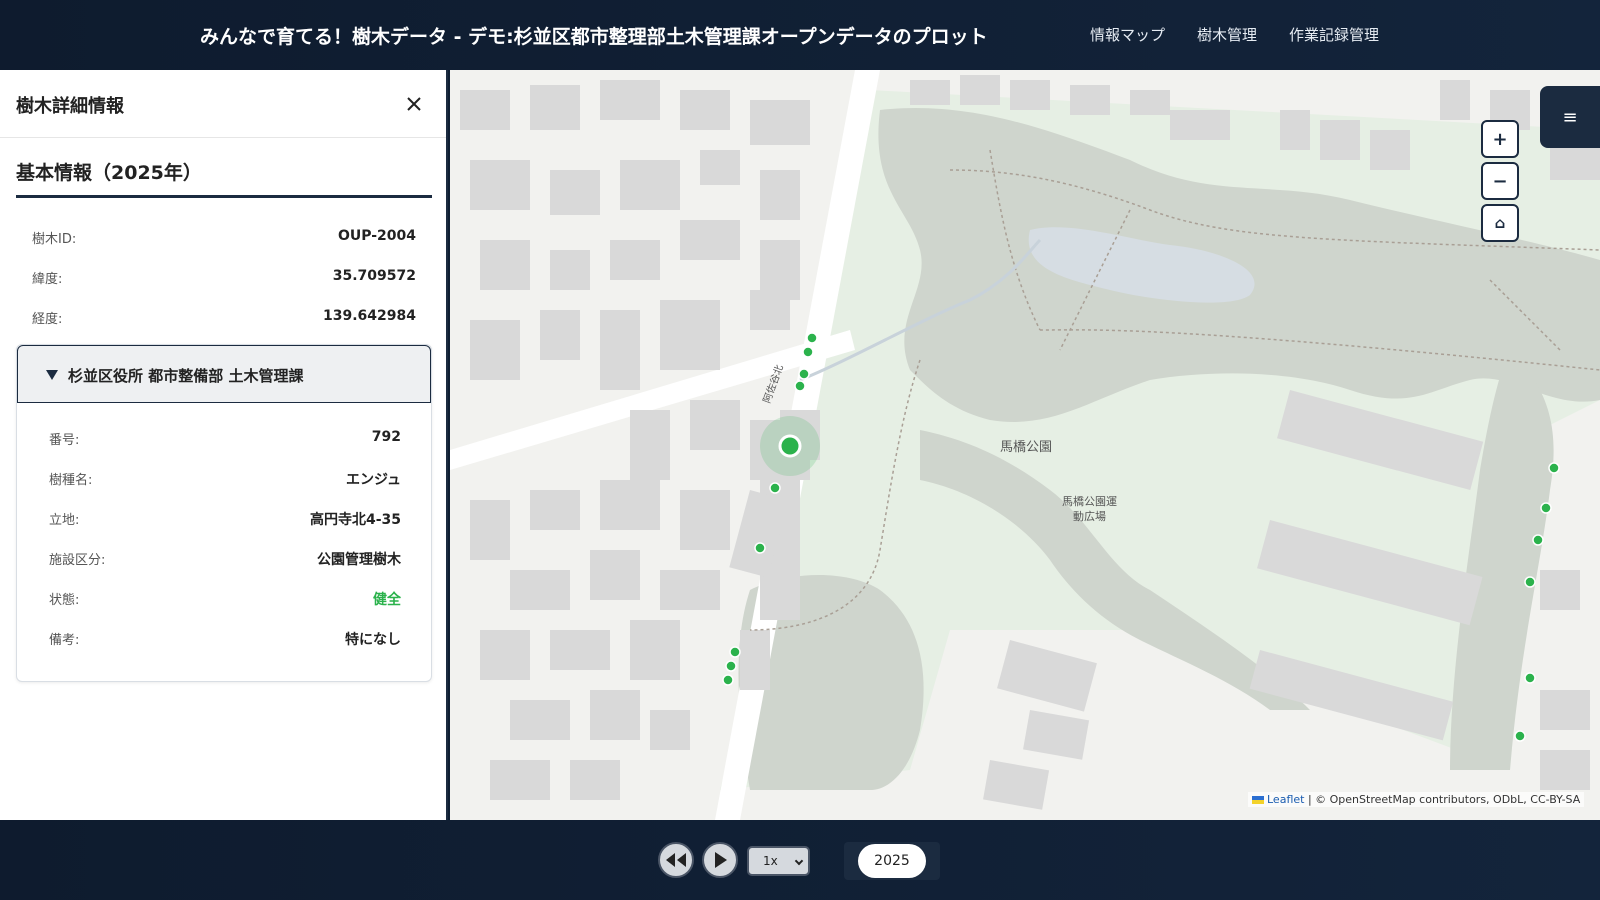 Image resolution: width=1600 pixels, height=900 pixels. What do you see at coordinates (224, 237) in the screenshot?
I see `info-row: 樹木ID: OUP-2004` at bounding box center [224, 237].